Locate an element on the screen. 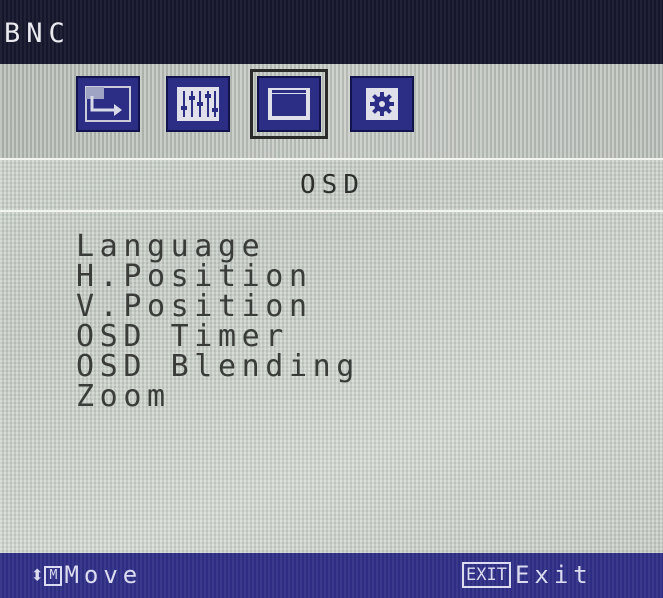 The height and width of the screenshot is (598, 663). menu-item-osd-blending: OSD Blending is located at coordinates (218, 367).